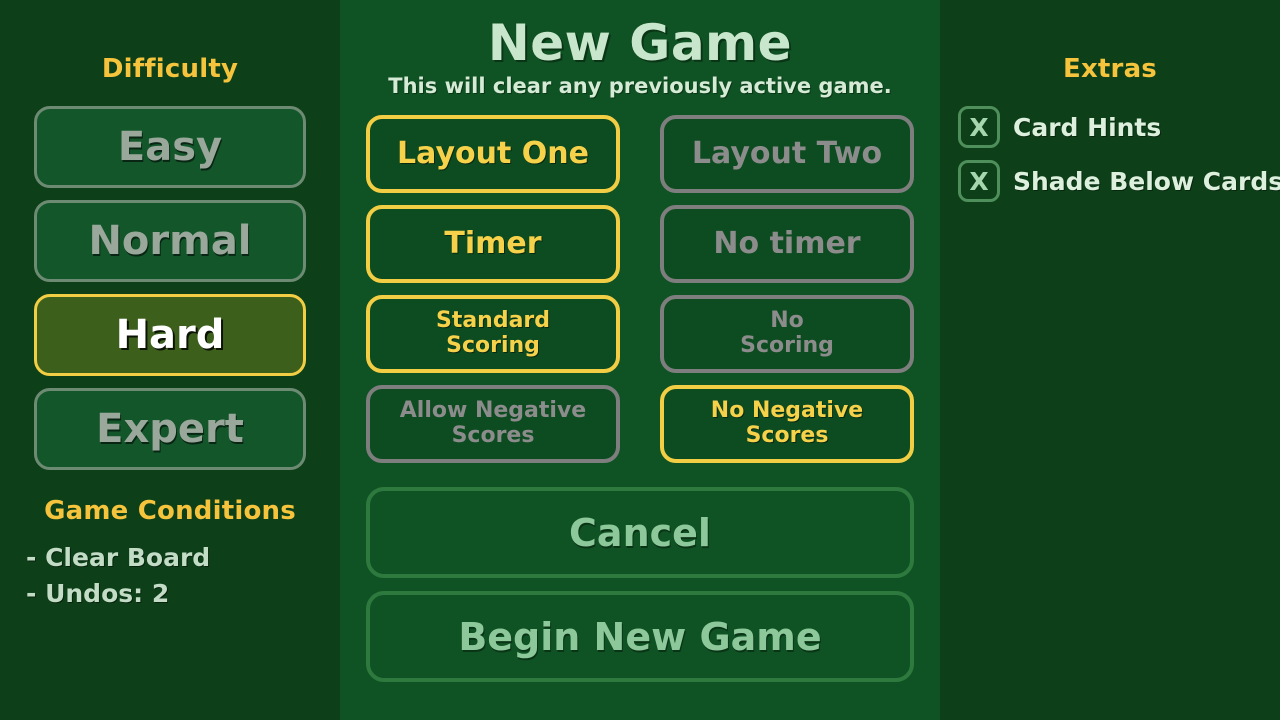 The image size is (1280, 720). Describe the element at coordinates (1110, 154) in the screenshot. I see `extras-options-list: X Card Hints X Shade Below Cards` at that location.